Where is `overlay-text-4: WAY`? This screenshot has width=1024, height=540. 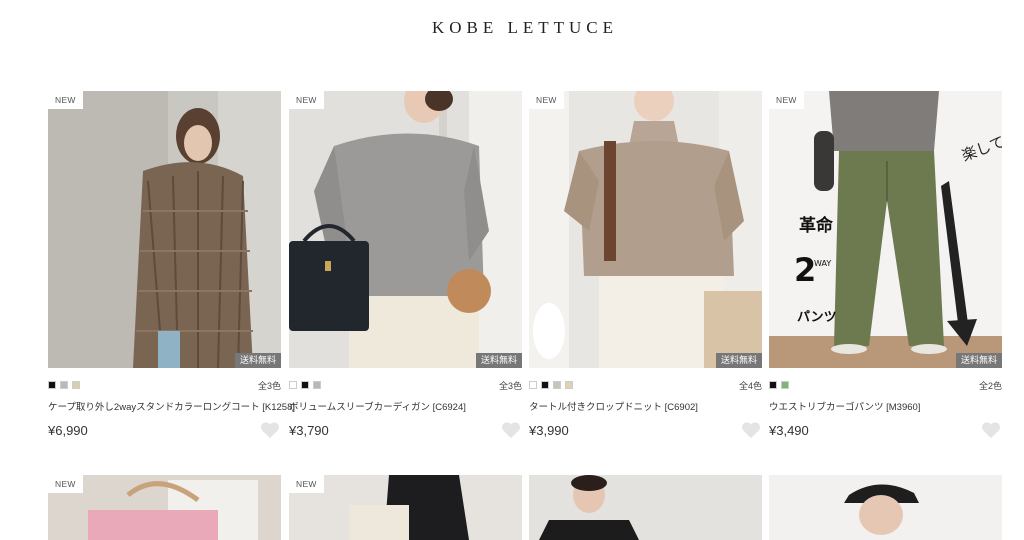 overlay-text-4: WAY is located at coordinates (822, 263).